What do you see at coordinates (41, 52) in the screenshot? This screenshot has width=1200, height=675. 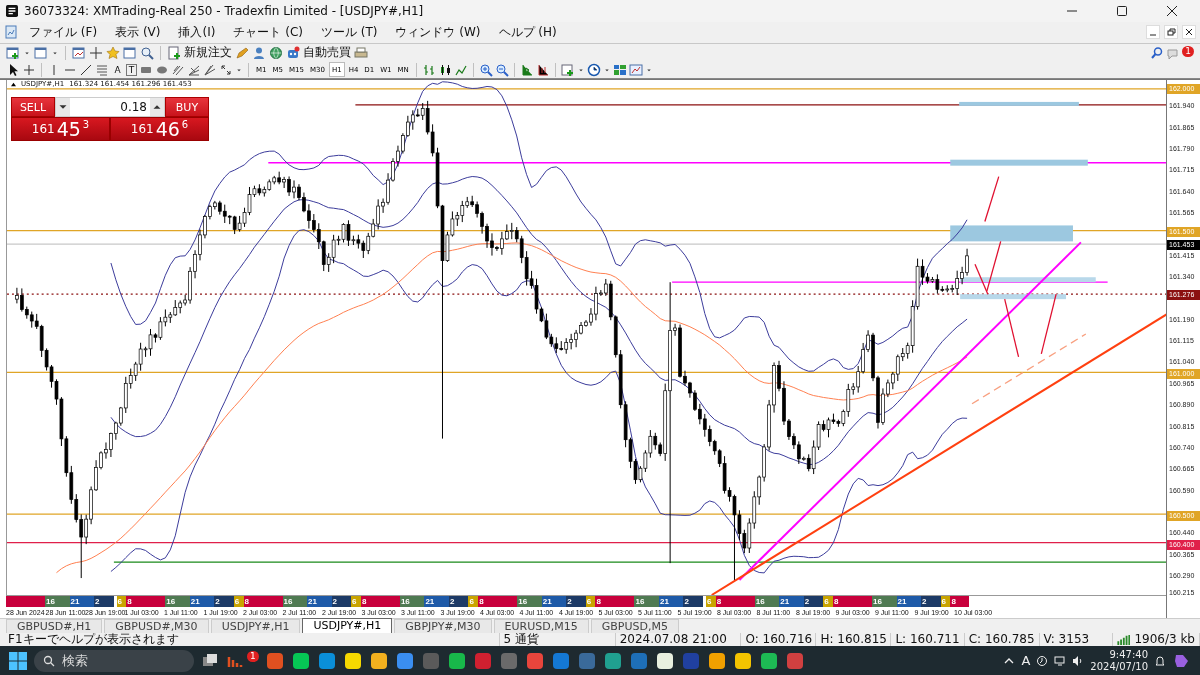 I see `window-stack-icon` at bounding box center [41, 52].